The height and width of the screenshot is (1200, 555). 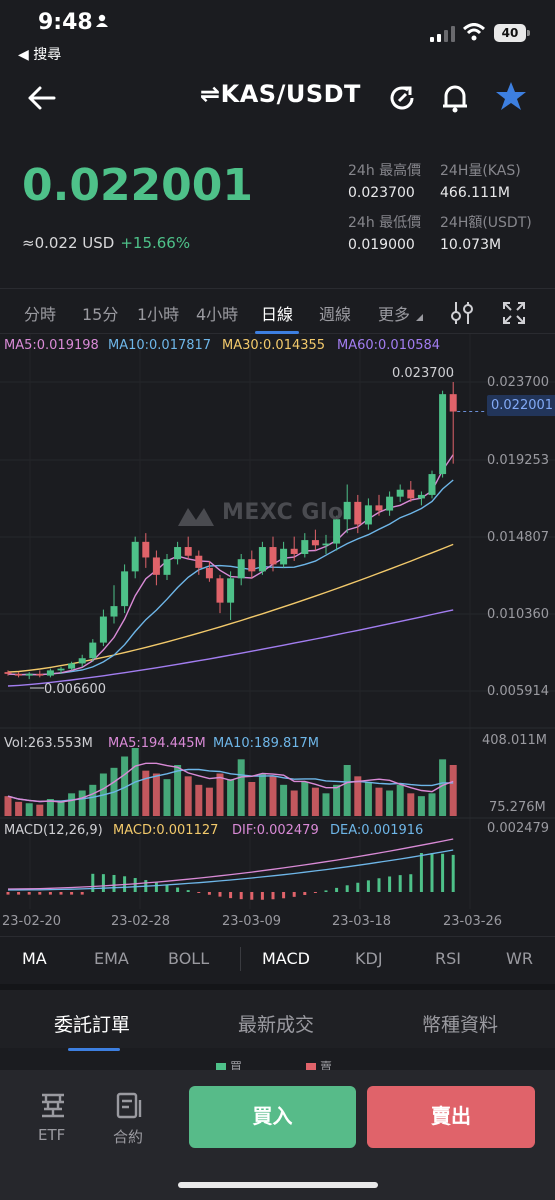 What do you see at coordinates (130, 1106) in the screenshot?
I see `contract-icon` at bounding box center [130, 1106].